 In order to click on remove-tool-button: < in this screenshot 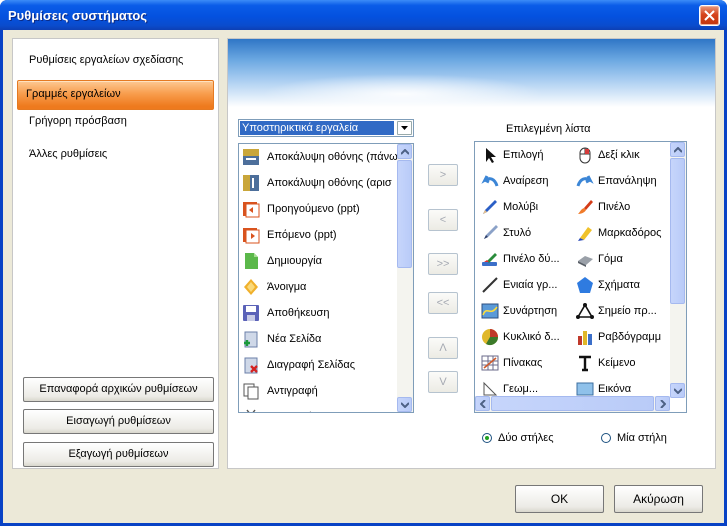, I will do `click(443, 220)`.